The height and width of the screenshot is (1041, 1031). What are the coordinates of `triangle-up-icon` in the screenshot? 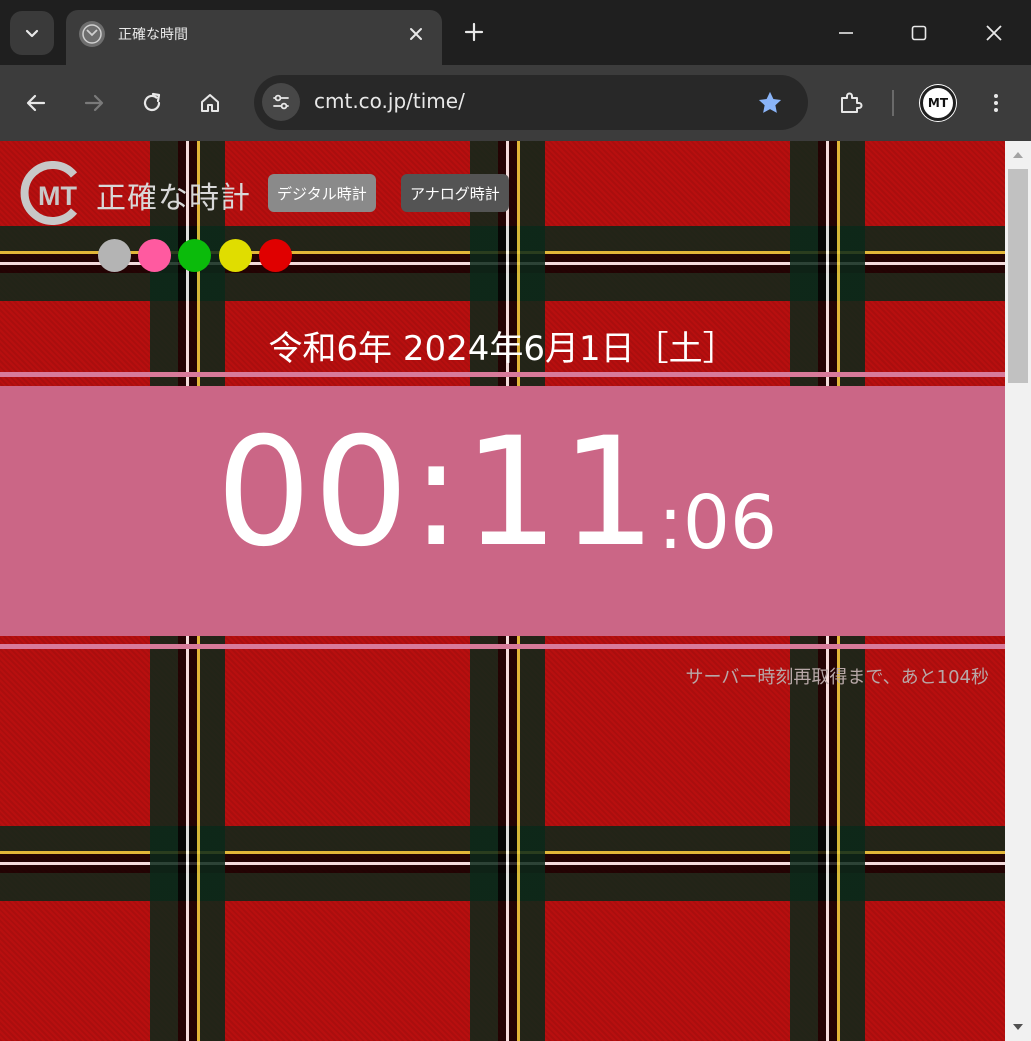 It's located at (1018, 155).